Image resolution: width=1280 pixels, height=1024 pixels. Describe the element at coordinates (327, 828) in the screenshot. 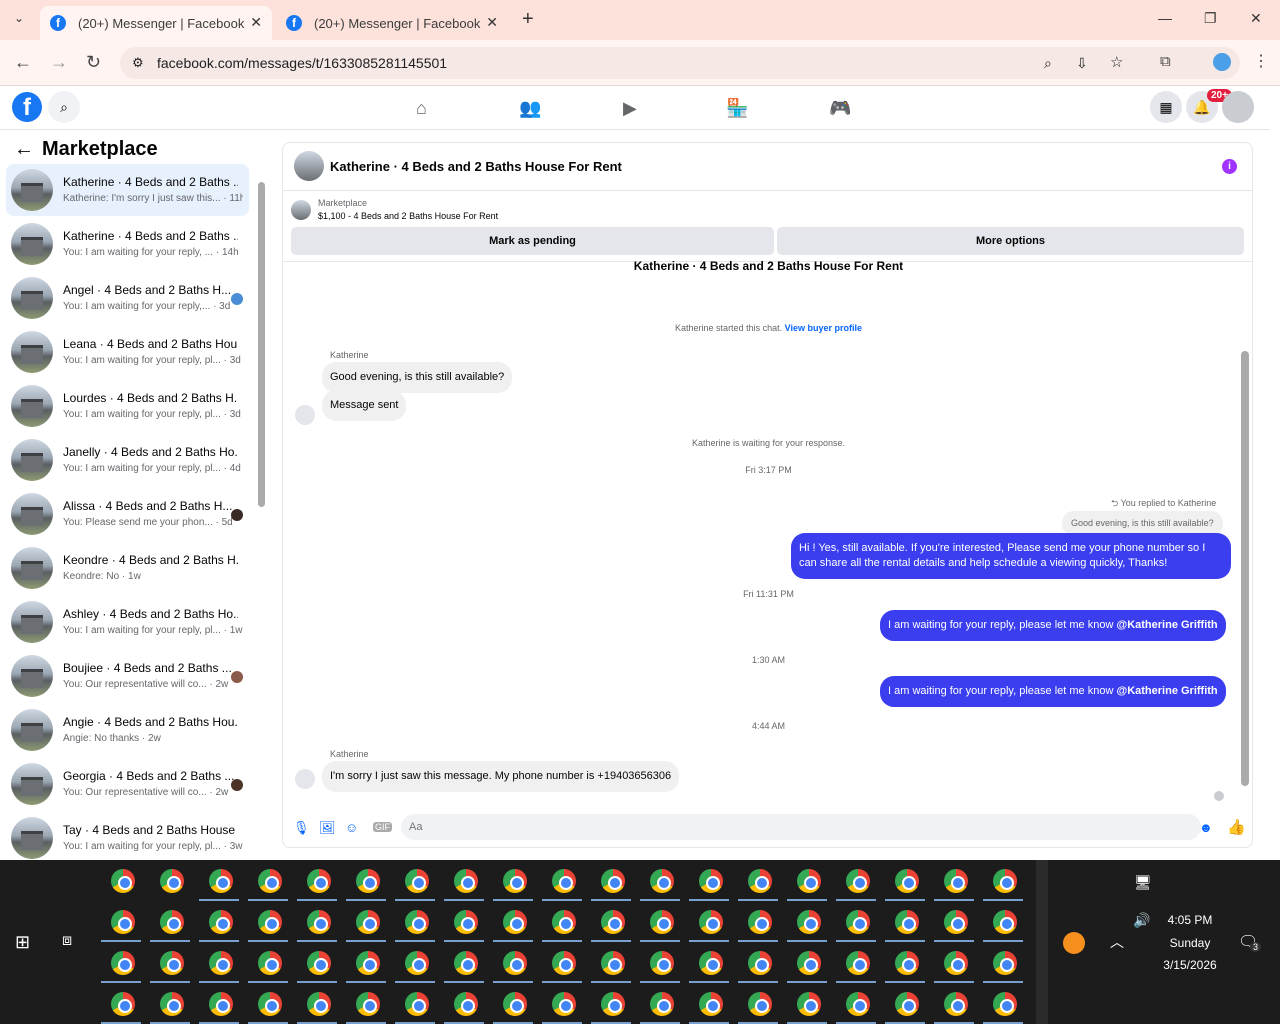

I see `photo-icon: 🖼` at that location.